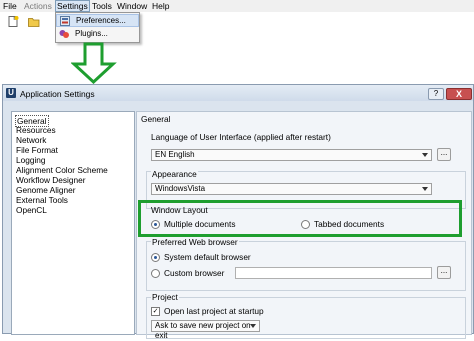 The image size is (474, 341). I want to click on open-last-project-checkbox: ✓, so click(155, 311).